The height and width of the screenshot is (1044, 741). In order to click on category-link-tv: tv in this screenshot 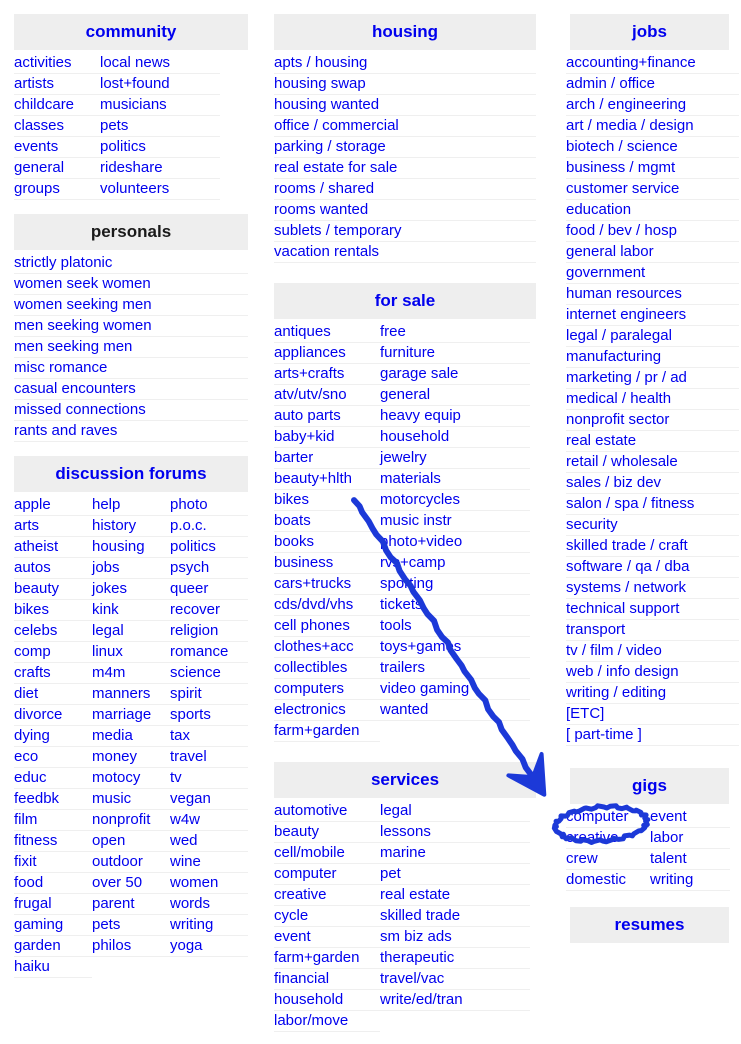, I will do `click(209, 778)`.